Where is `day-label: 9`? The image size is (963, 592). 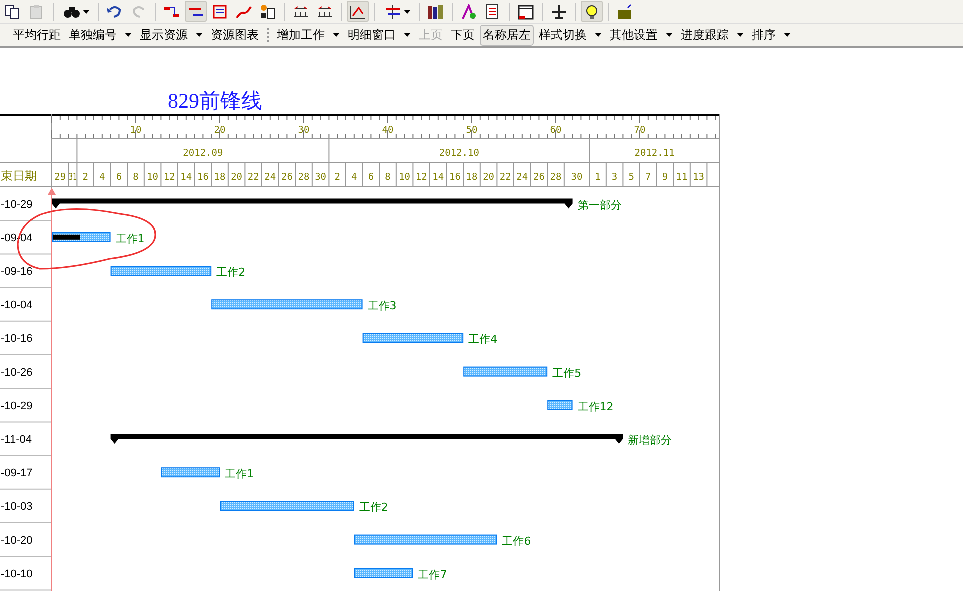
day-label: 9 is located at coordinates (665, 177).